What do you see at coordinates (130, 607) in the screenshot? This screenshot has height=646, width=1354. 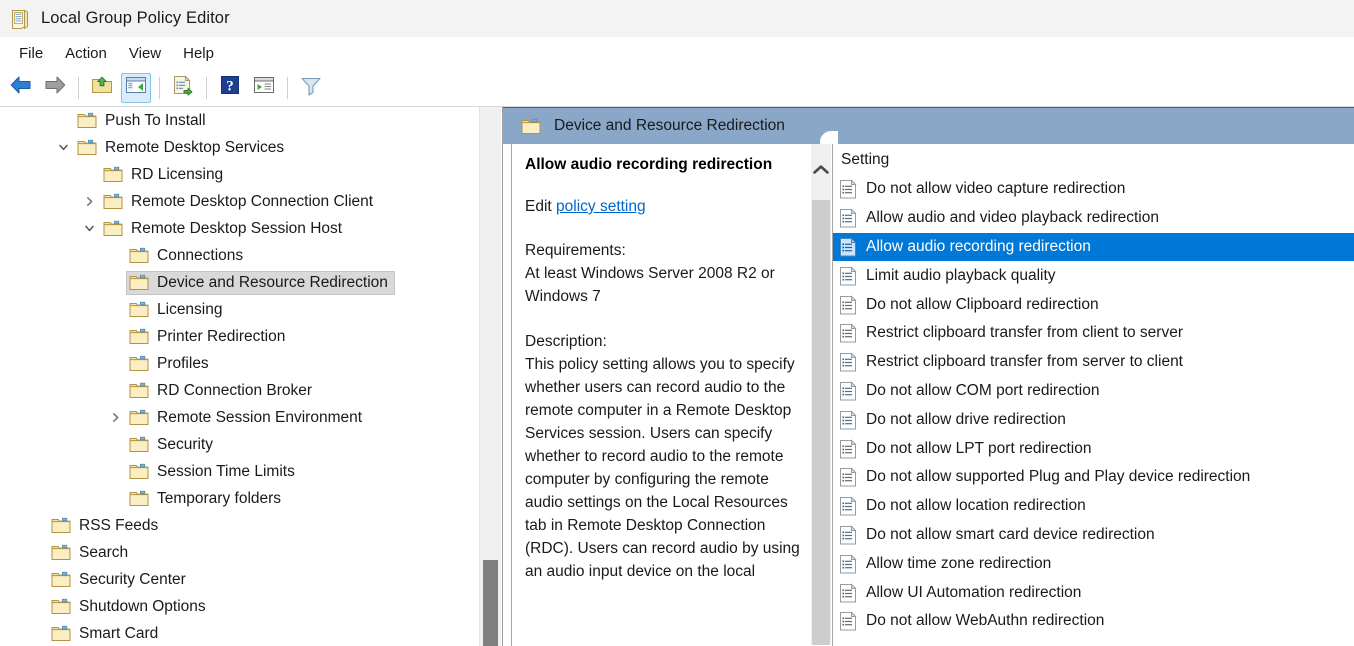 I see `tree-item-content: Shutdown Options` at bounding box center [130, 607].